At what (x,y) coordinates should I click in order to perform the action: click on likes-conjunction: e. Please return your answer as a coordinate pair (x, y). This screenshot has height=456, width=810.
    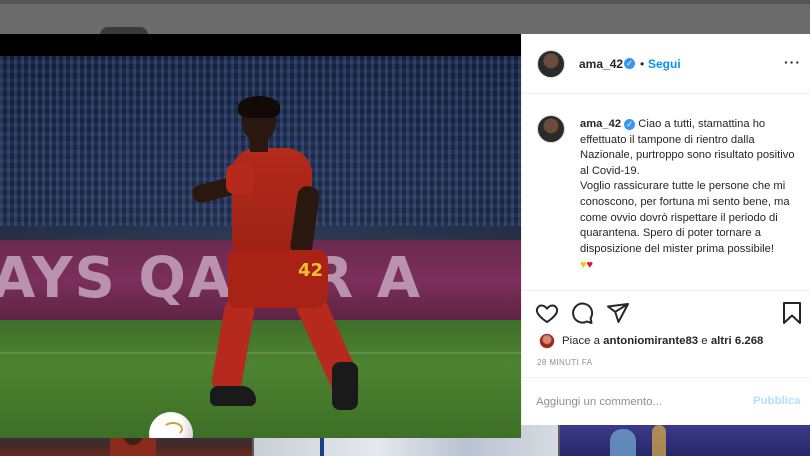
    Looking at the image, I should click on (704, 341).